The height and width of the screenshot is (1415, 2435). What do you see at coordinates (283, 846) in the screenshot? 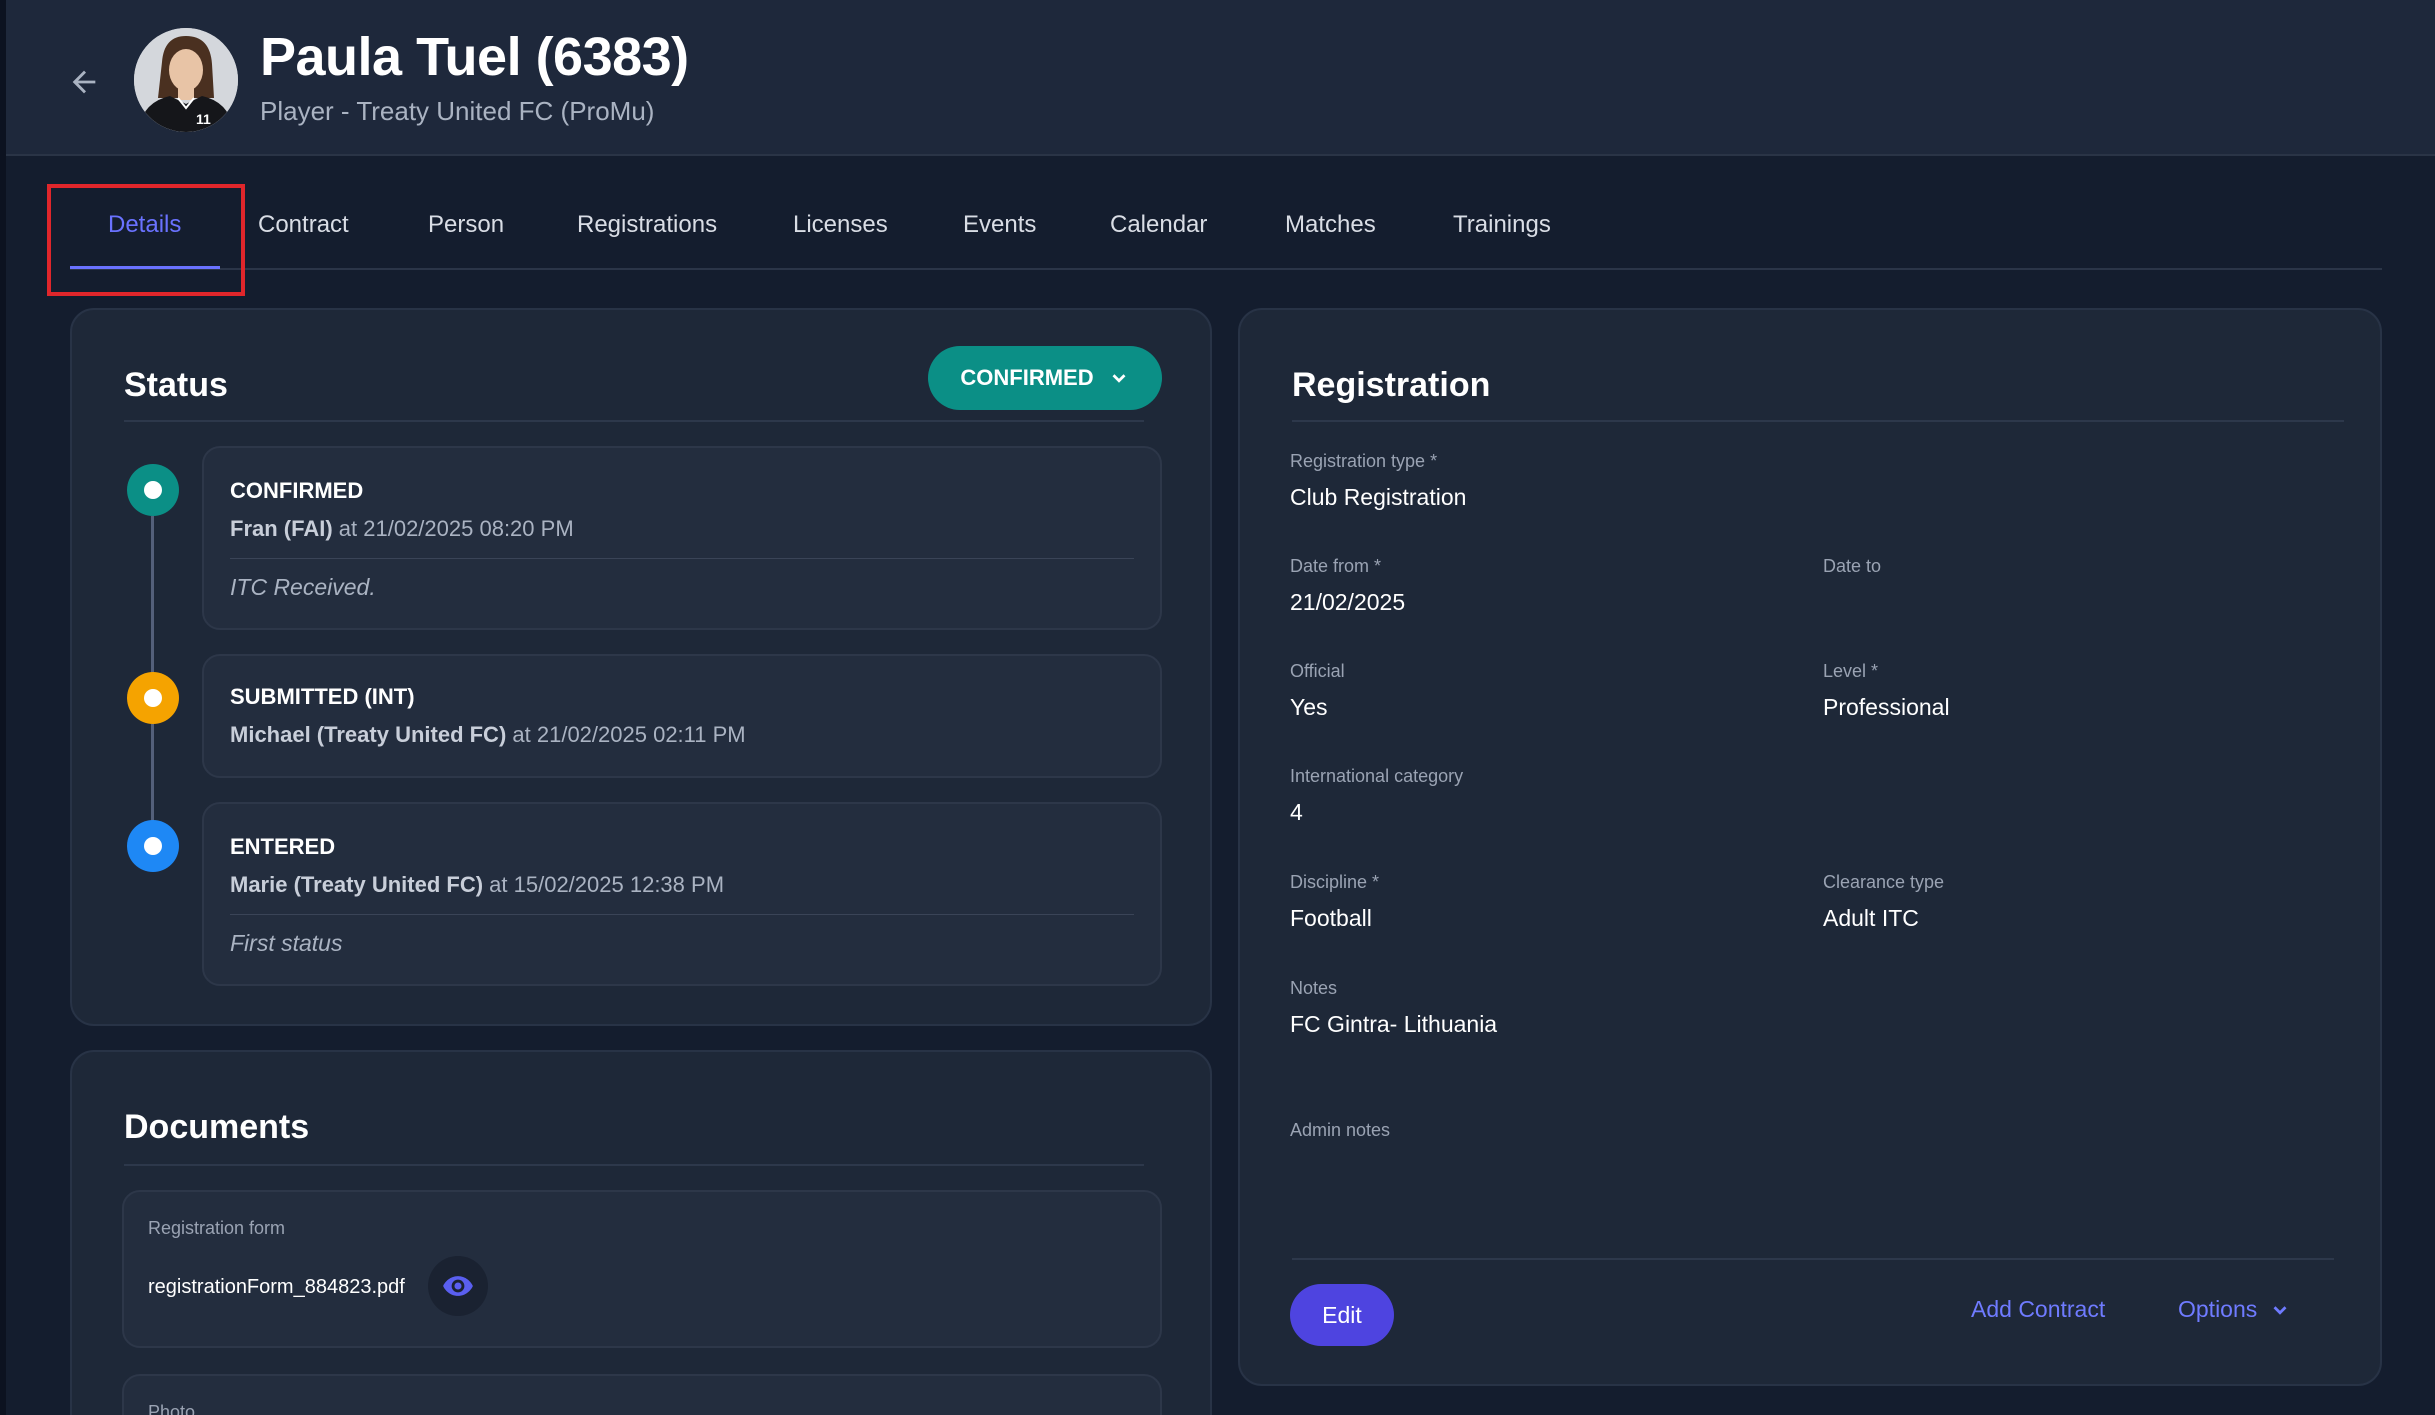
I see `event-status: ENTERED` at bounding box center [283, 846].